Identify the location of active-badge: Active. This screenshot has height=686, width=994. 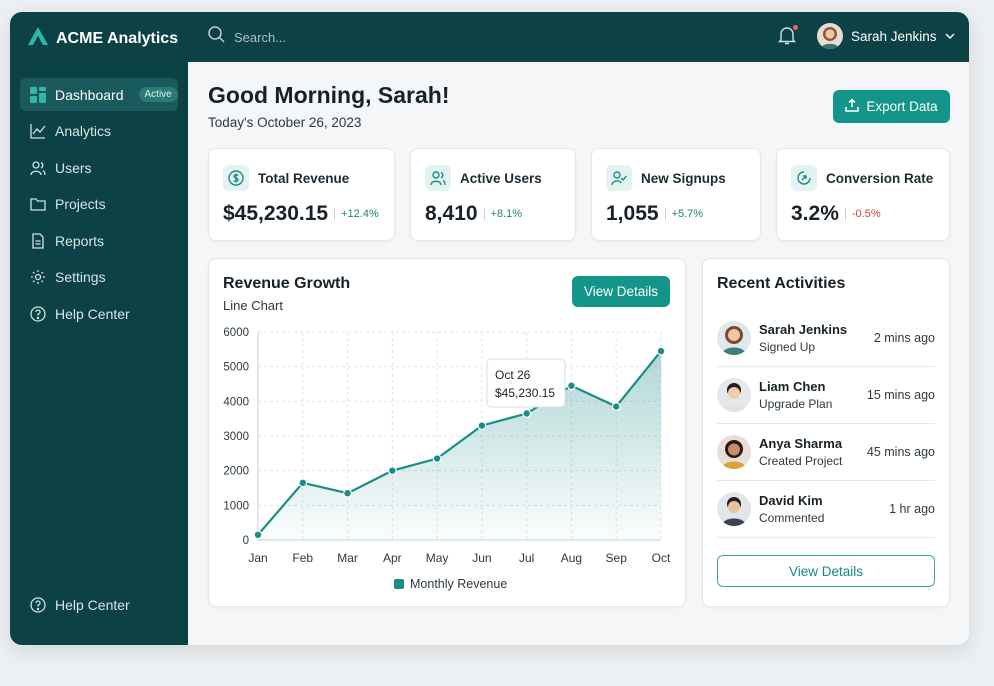
(158, 94).